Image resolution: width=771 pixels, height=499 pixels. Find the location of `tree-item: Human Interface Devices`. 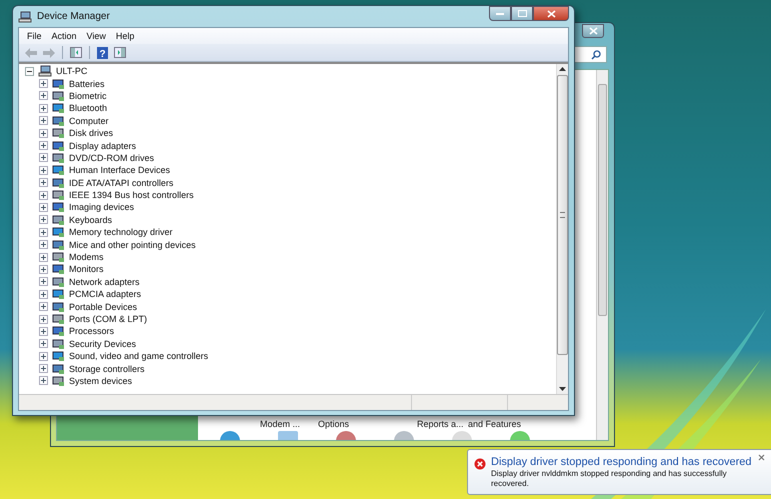

tree-item: Human Interface Devices is located at coordinates (119, 170).